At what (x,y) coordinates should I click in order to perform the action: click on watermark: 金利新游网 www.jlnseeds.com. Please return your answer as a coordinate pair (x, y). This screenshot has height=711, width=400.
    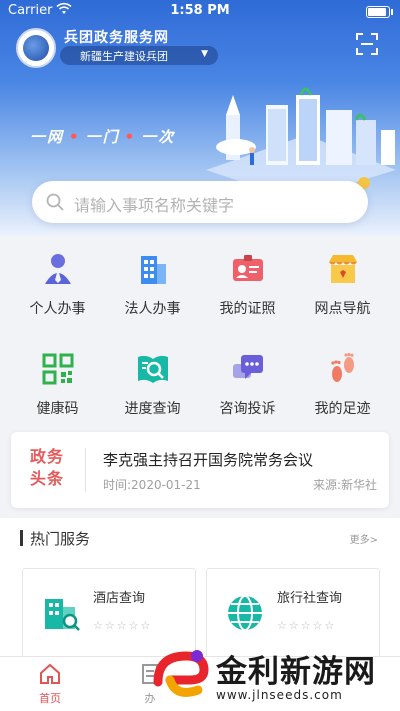
    Looking at the image, I should click on (274, 675).